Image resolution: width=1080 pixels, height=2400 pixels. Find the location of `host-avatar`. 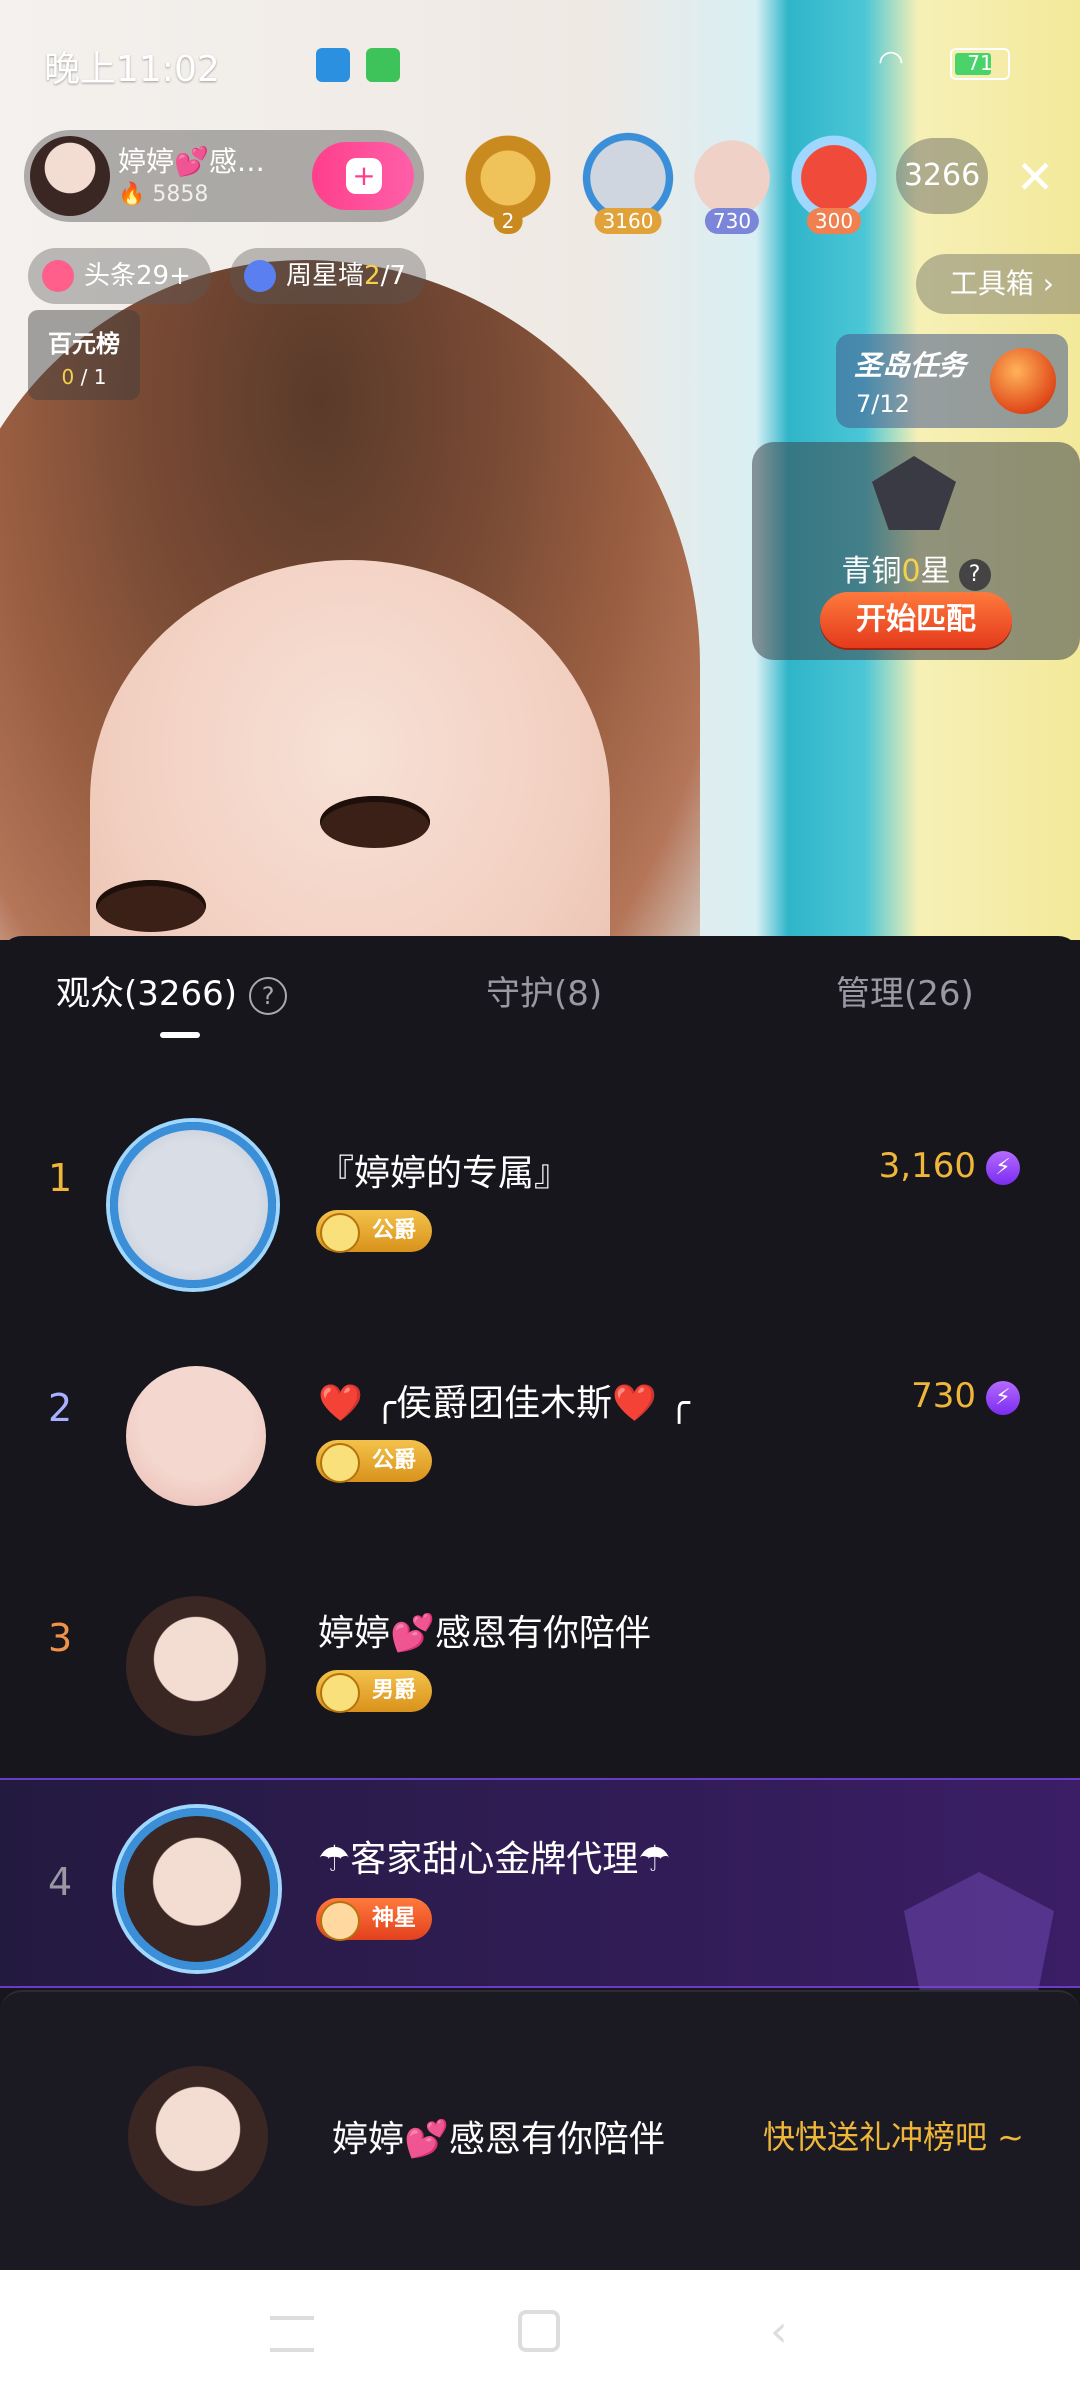

host-avatar is located at coordinates (70, 176).